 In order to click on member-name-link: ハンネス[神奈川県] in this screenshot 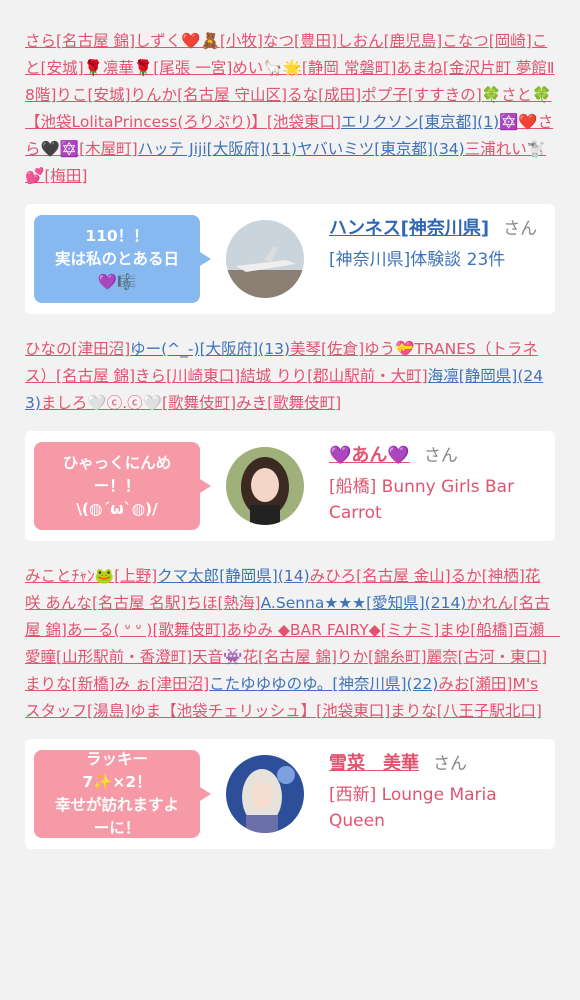, I will do `click(409, 228)`.